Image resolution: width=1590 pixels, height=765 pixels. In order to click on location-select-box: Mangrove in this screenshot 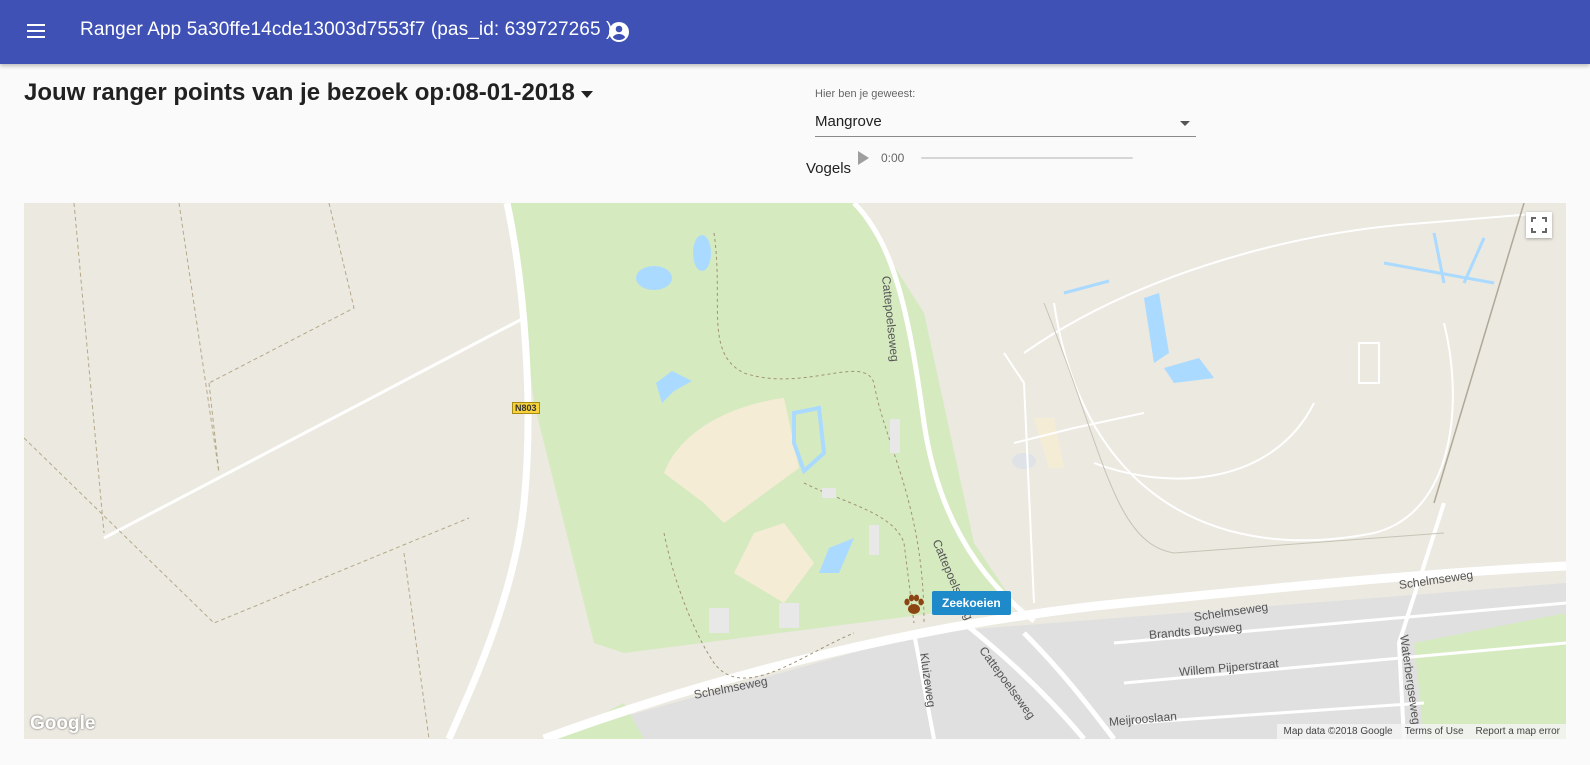, I will do `click(1005, 121)`.